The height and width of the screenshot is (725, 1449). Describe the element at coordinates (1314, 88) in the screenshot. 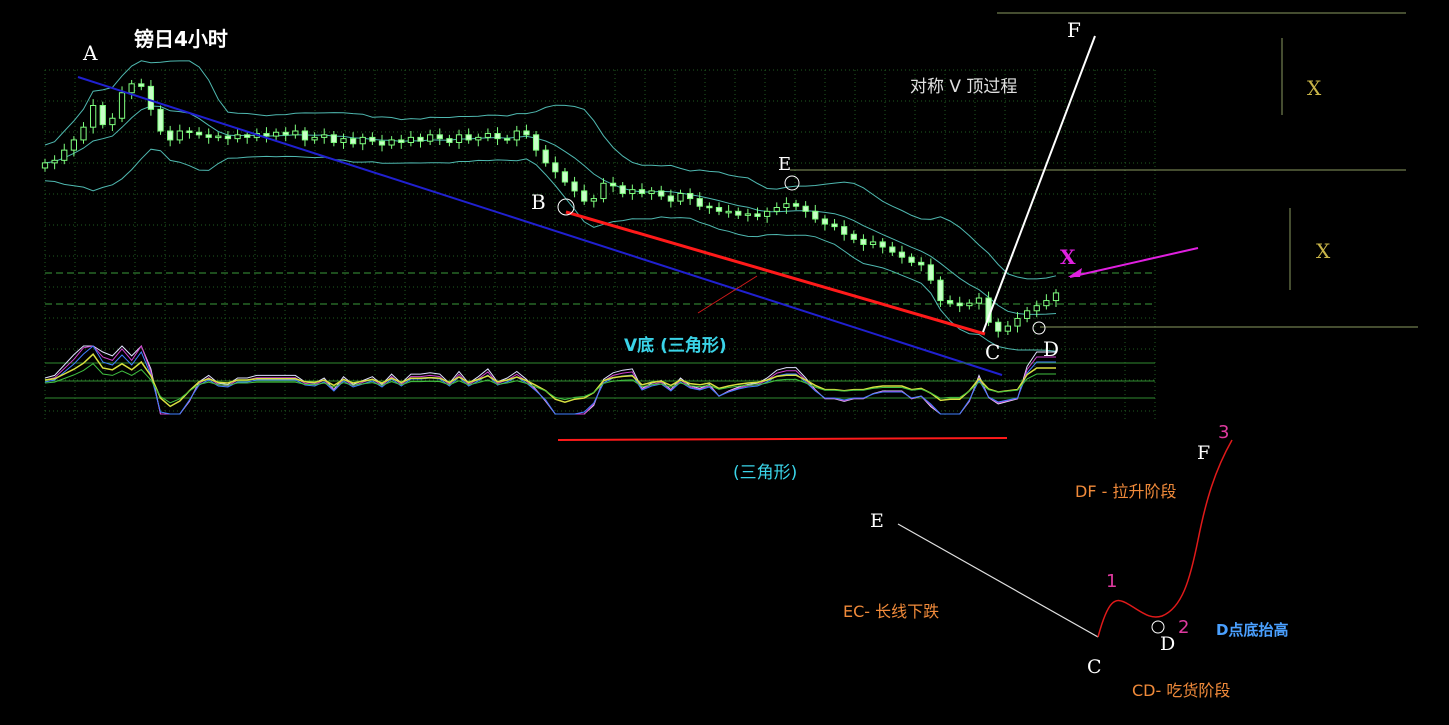

I see `label-x-top: X` at that location.